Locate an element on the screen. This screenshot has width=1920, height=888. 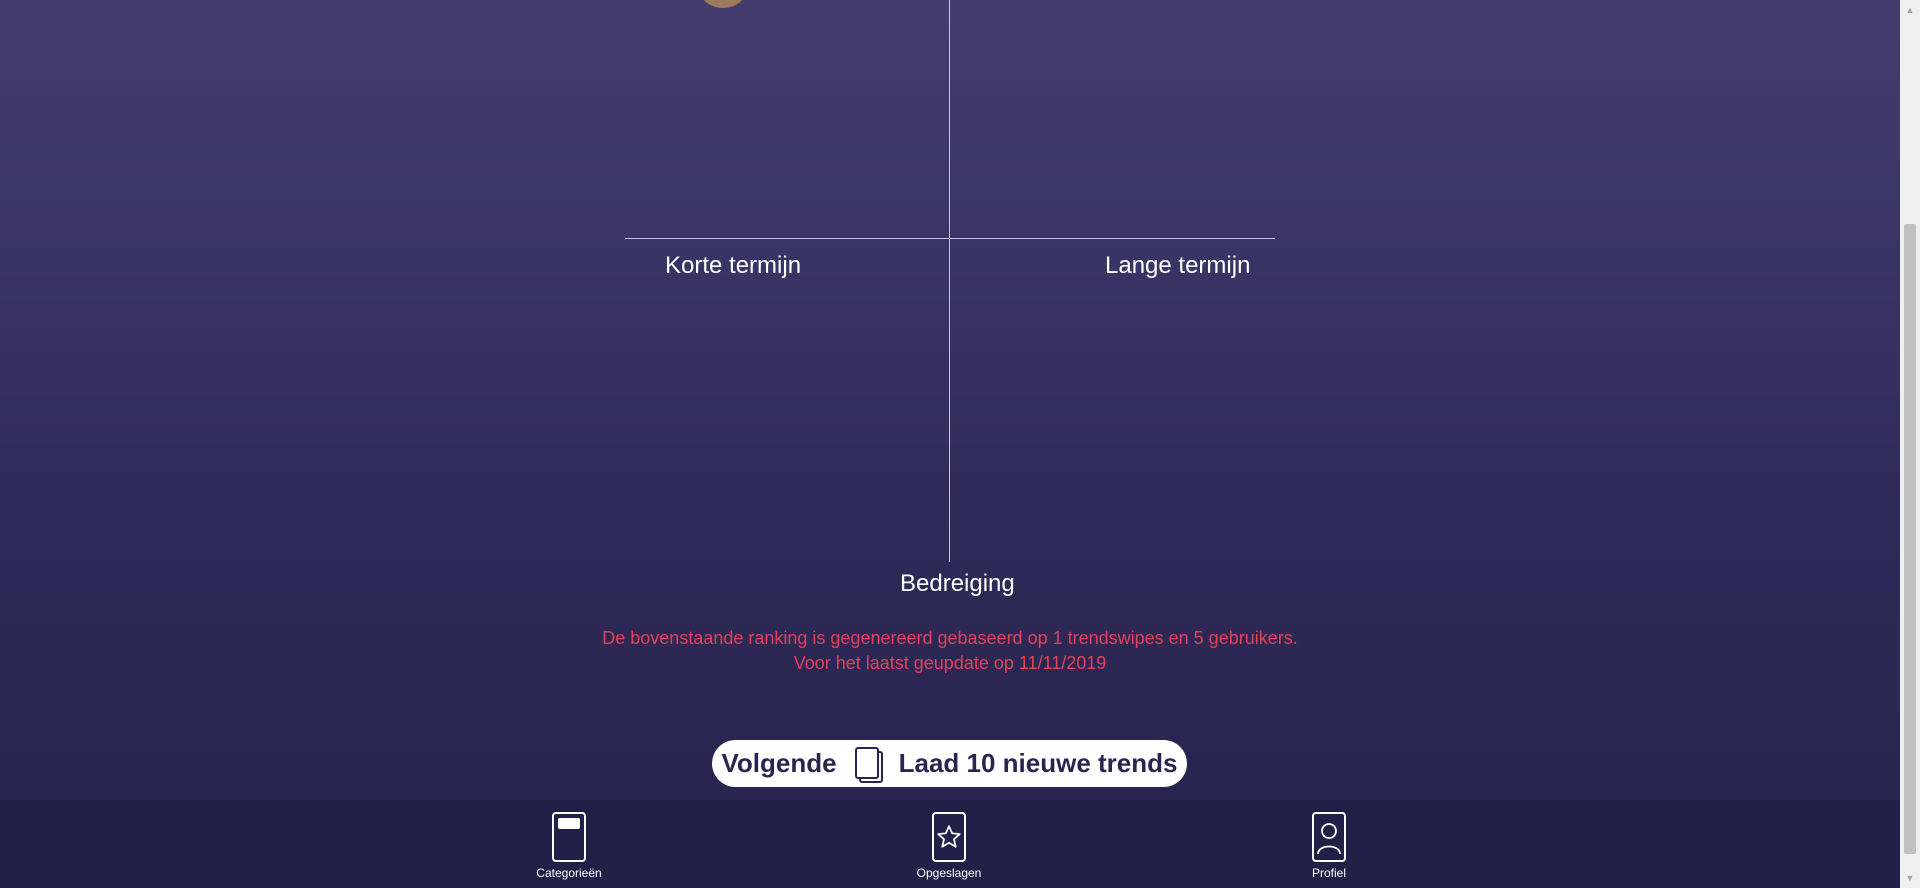
profile-icon is located at coordinates (1329, 837).